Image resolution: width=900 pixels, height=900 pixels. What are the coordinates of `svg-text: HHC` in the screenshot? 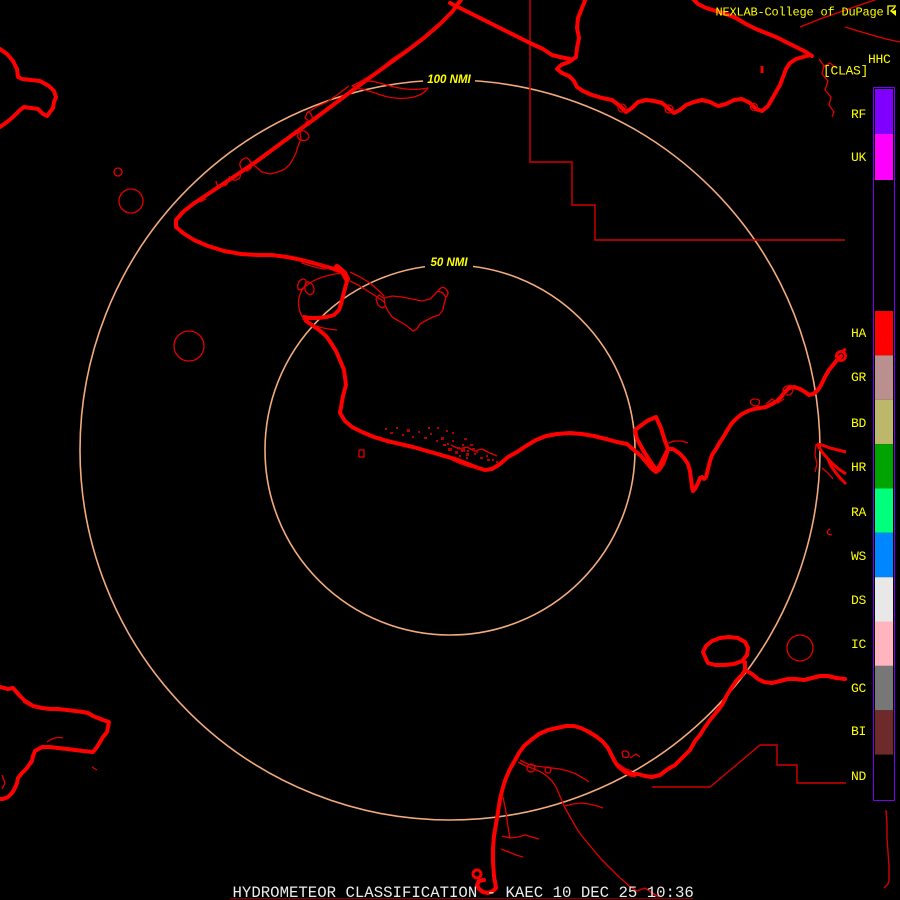 It's located at (879, 59).